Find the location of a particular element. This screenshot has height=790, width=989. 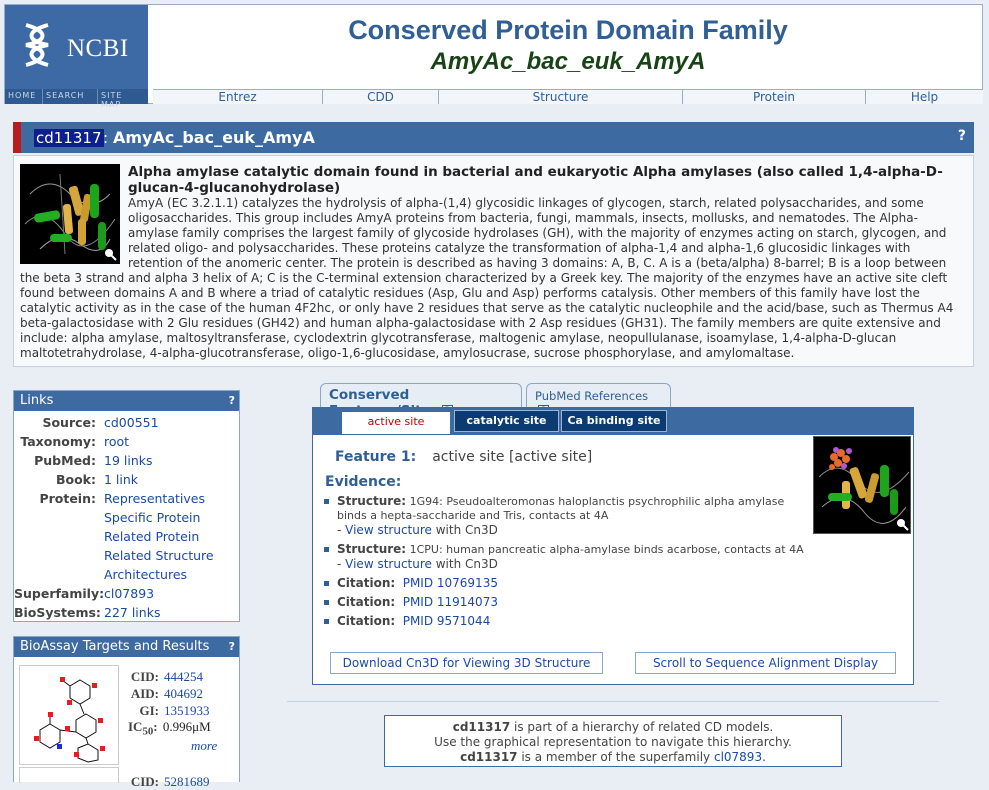

nav-structure: Structure is located at coordinates (561, 97).